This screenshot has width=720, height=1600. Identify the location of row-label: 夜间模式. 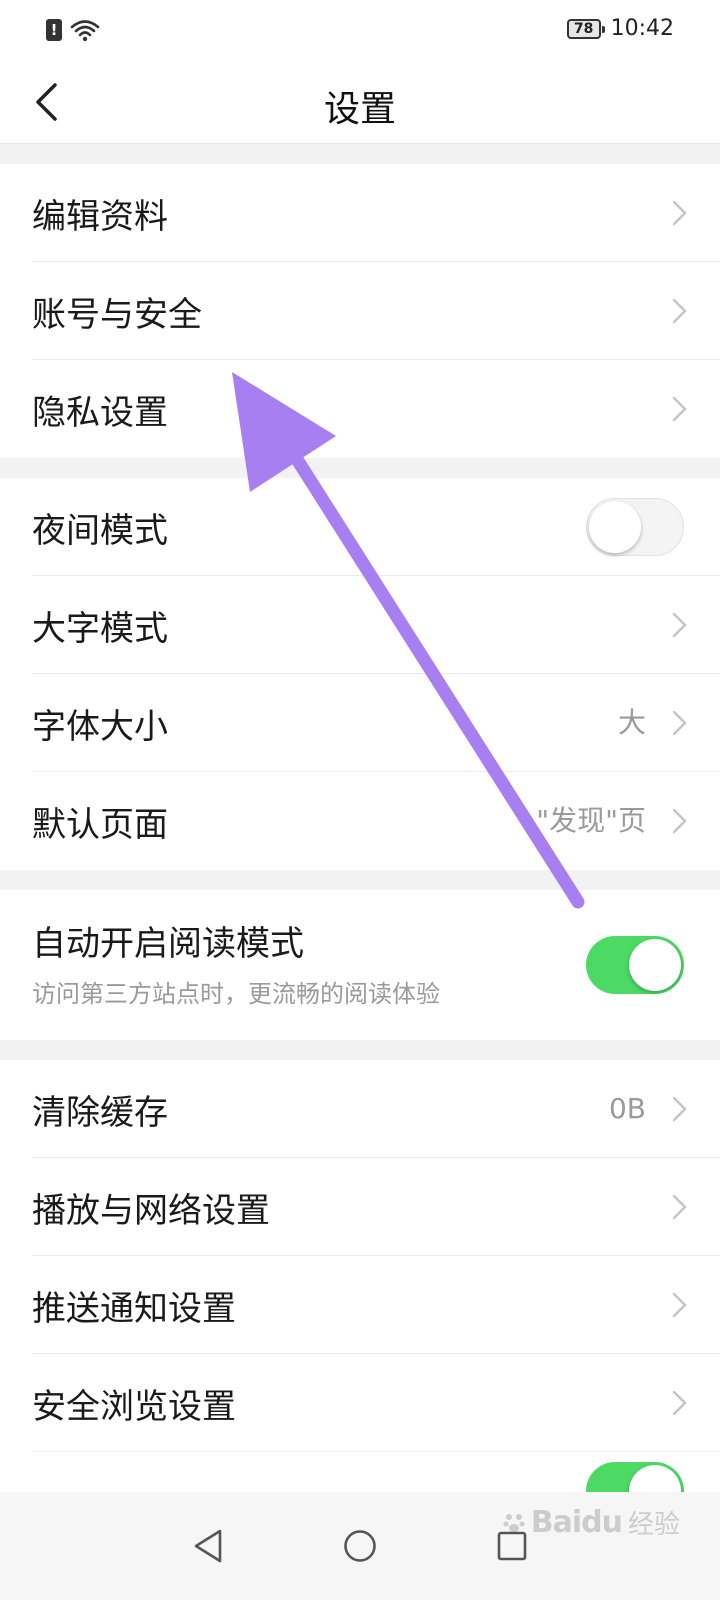
(100, 530).